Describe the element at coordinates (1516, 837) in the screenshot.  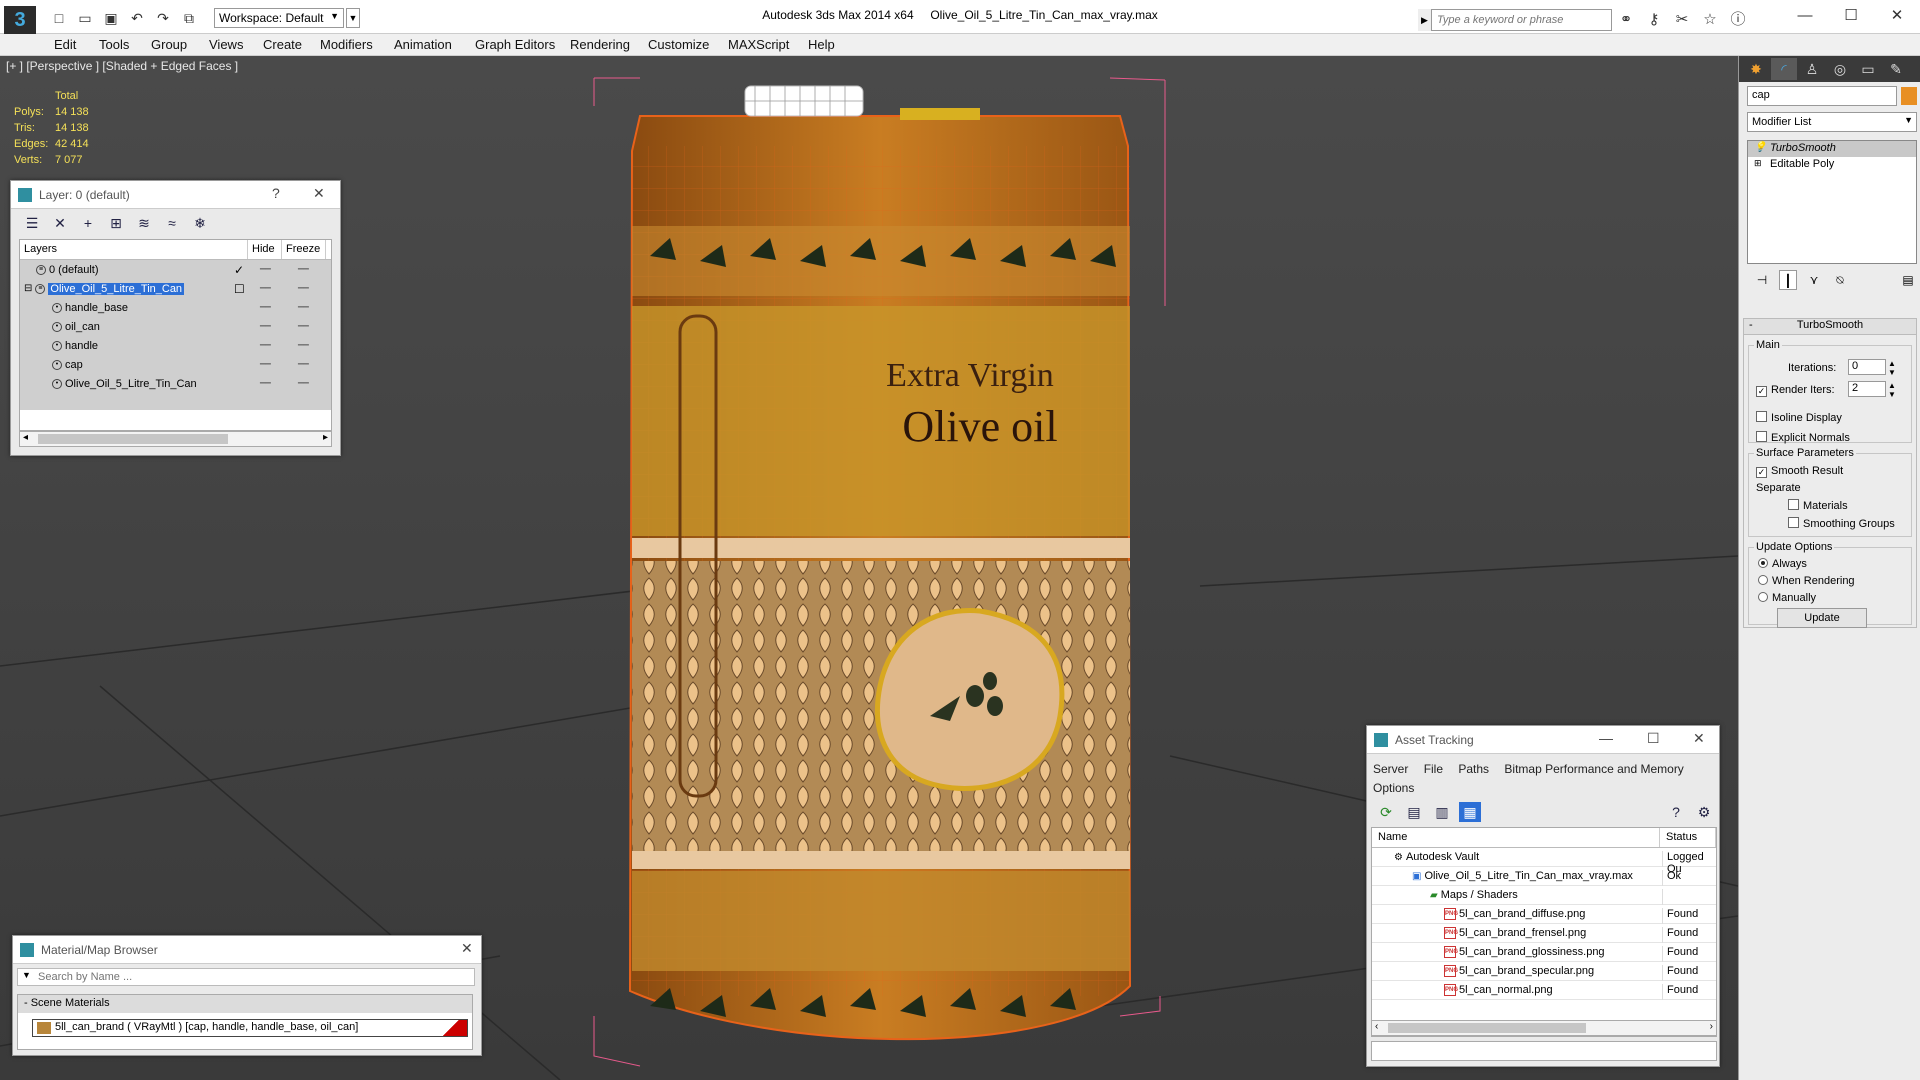
I see `col-name: Name` at that location.